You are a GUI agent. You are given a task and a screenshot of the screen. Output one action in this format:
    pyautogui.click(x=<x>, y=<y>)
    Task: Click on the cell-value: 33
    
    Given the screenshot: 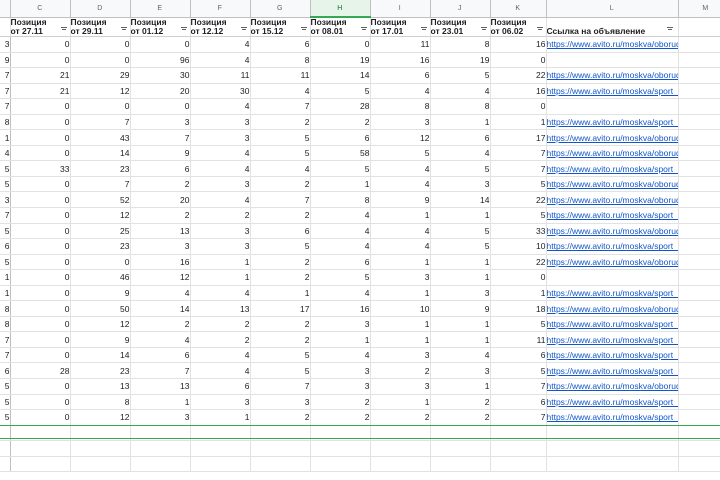 What is the action you would take?
    pyautogui.click(x=518, y=231)
    